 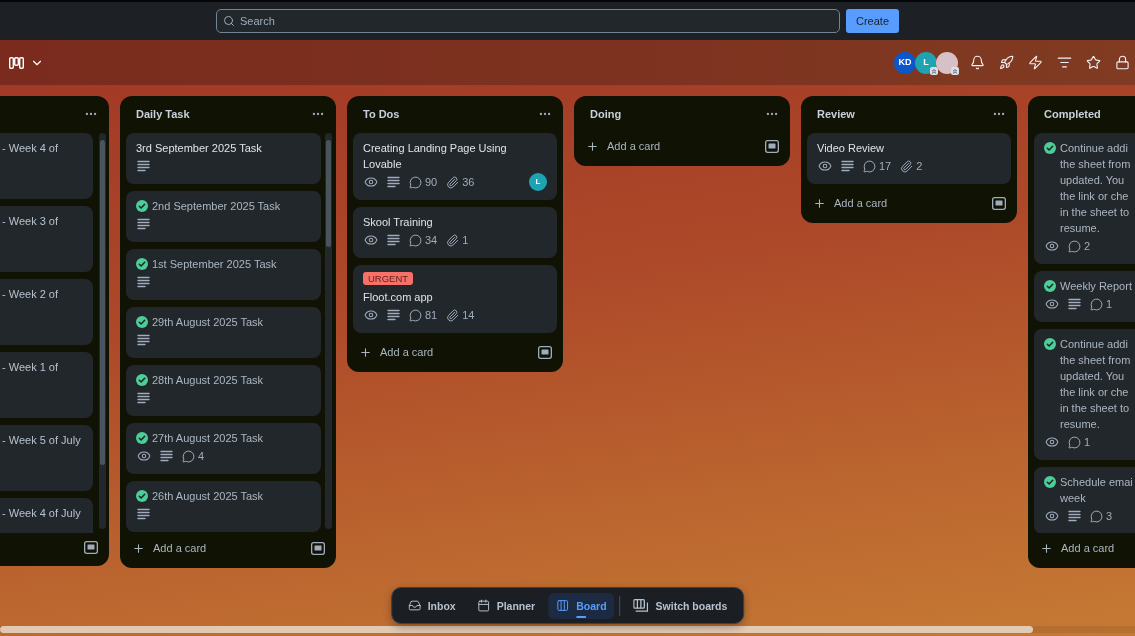 What do you see at coordinates (567, 629) in the screenshot?
I see `horizontal-scrollbar` at bounding box center [567, 629].